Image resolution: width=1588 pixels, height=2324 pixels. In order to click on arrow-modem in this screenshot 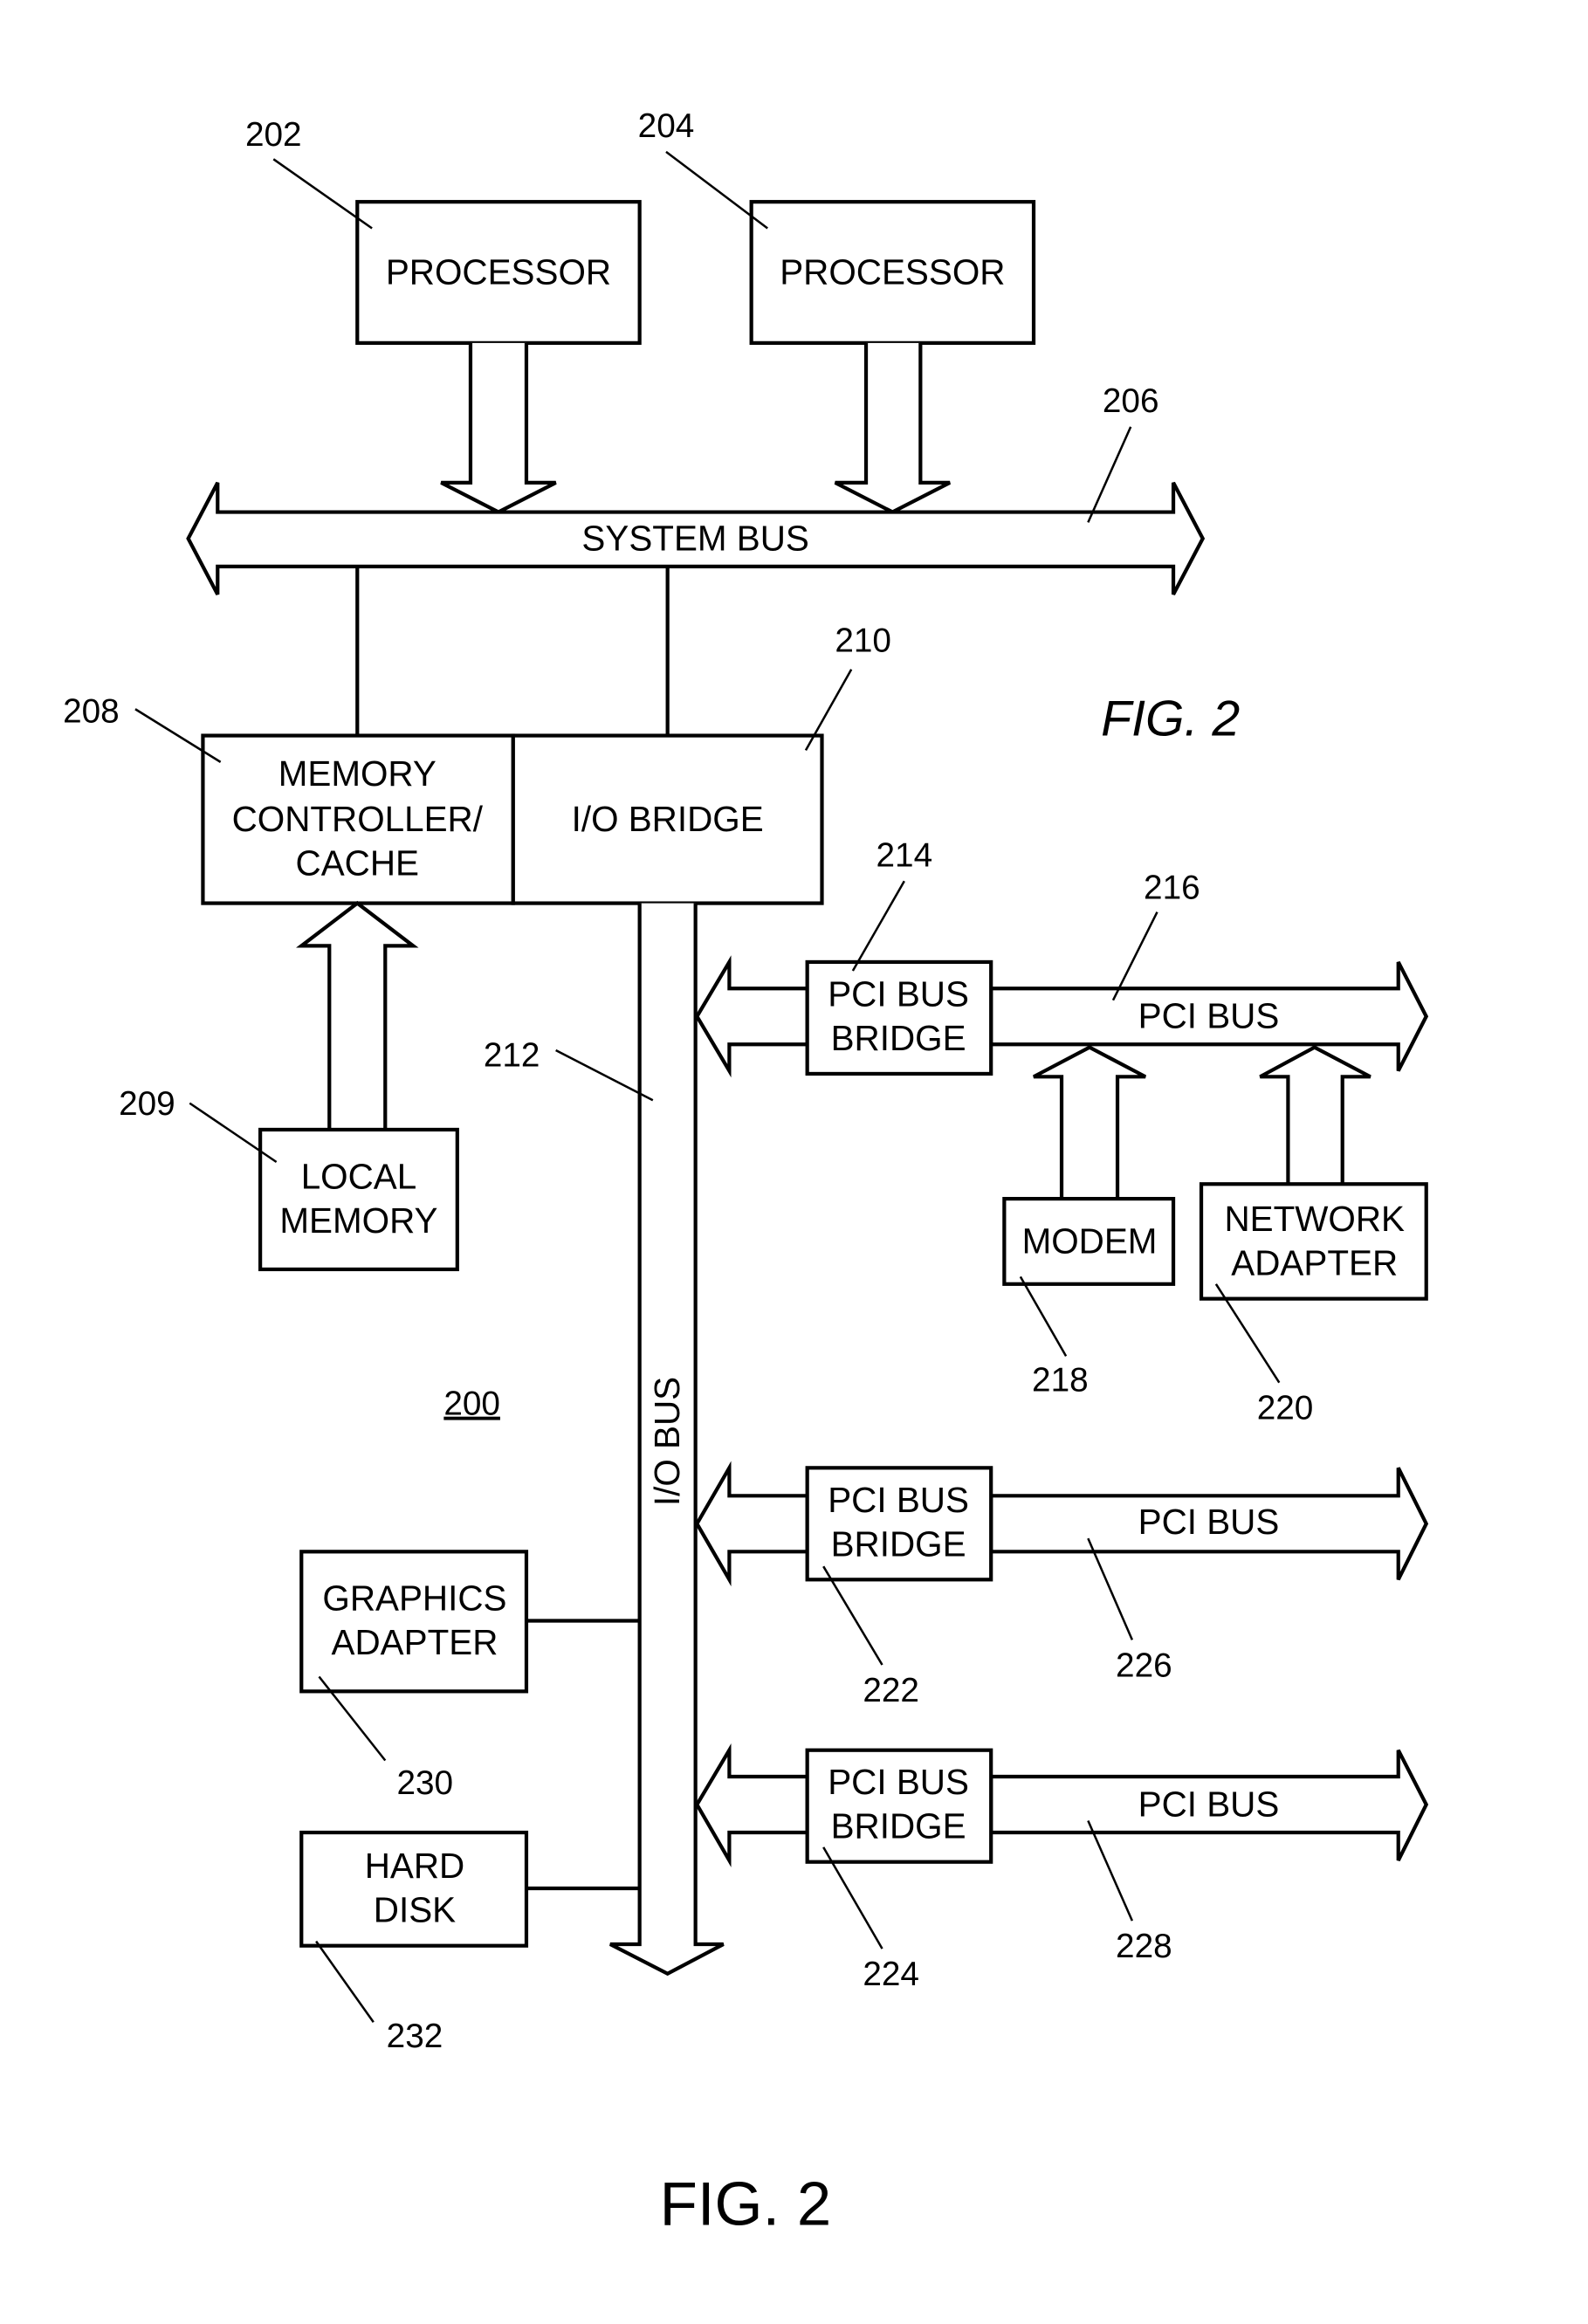, I will do `click(1090, 1122)`.